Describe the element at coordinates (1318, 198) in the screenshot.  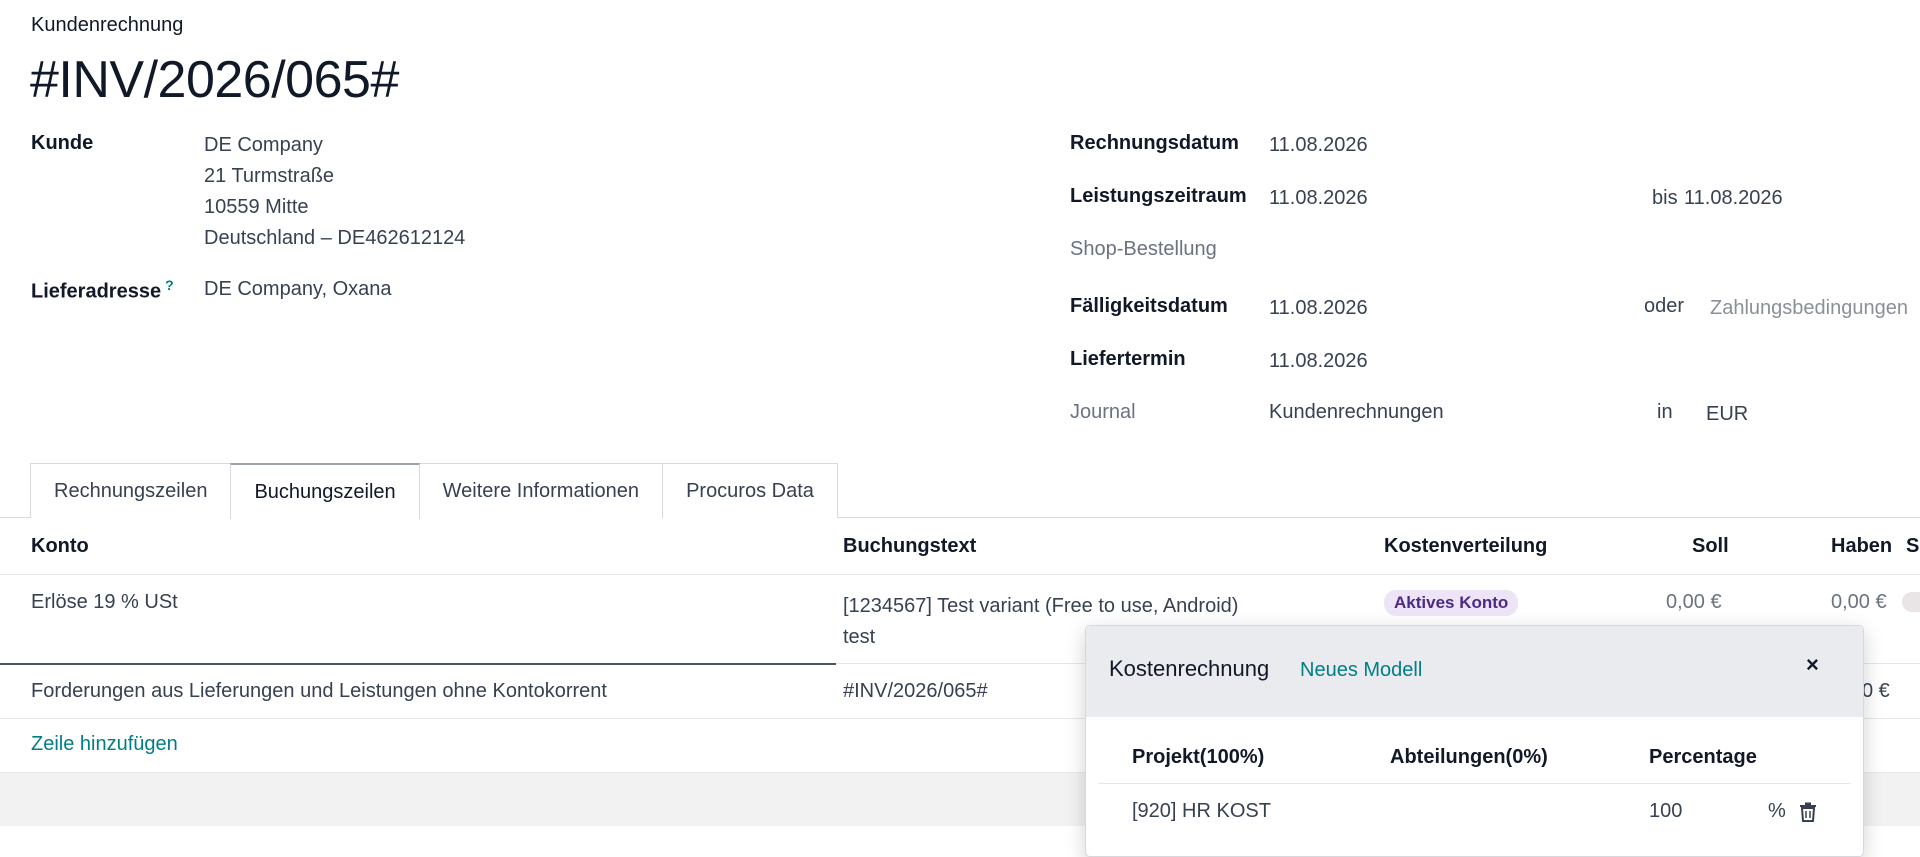
I see `service-period-from-field: 11.08.2026` at that location.